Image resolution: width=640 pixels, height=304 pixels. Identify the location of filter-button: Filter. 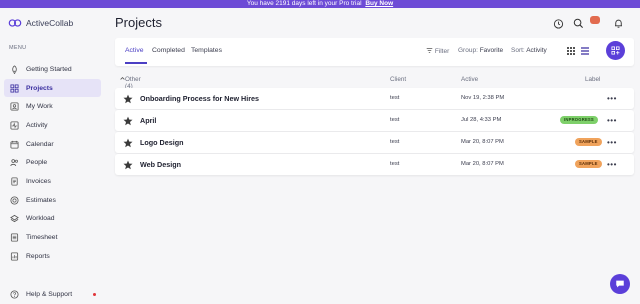
(437, 51).